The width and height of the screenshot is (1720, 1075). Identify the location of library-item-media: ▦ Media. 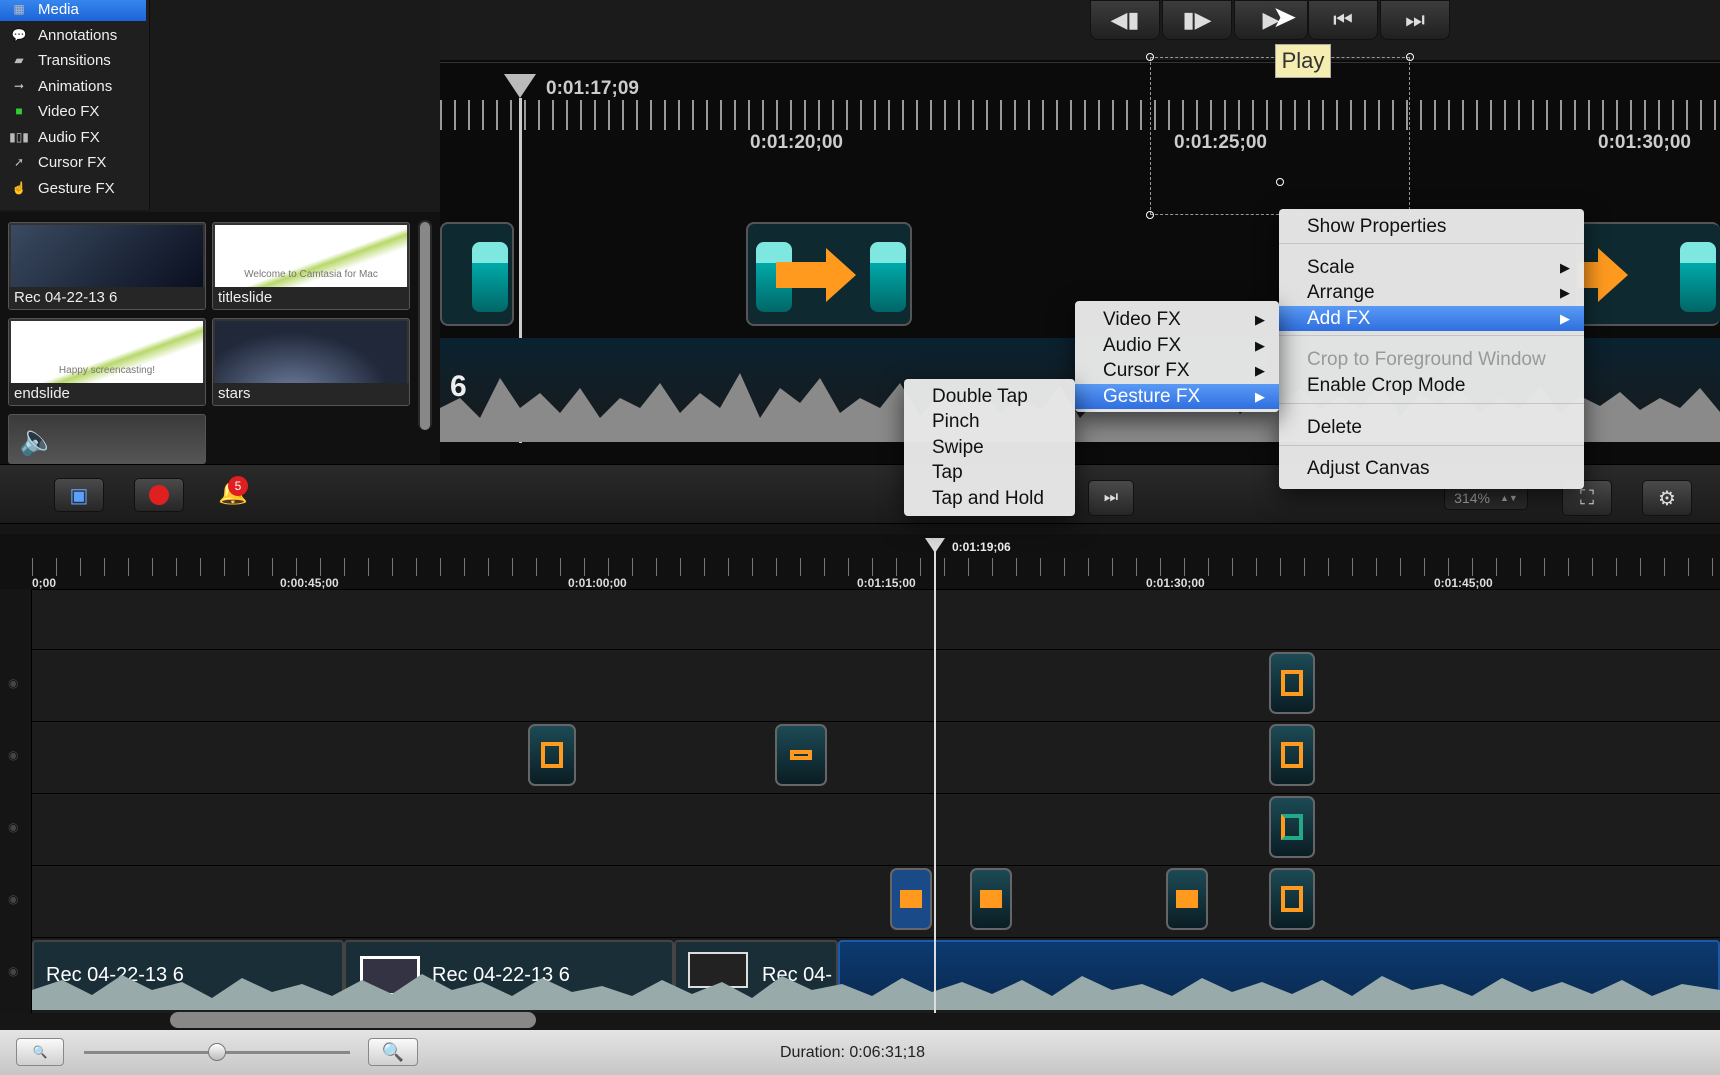
(73, 10).